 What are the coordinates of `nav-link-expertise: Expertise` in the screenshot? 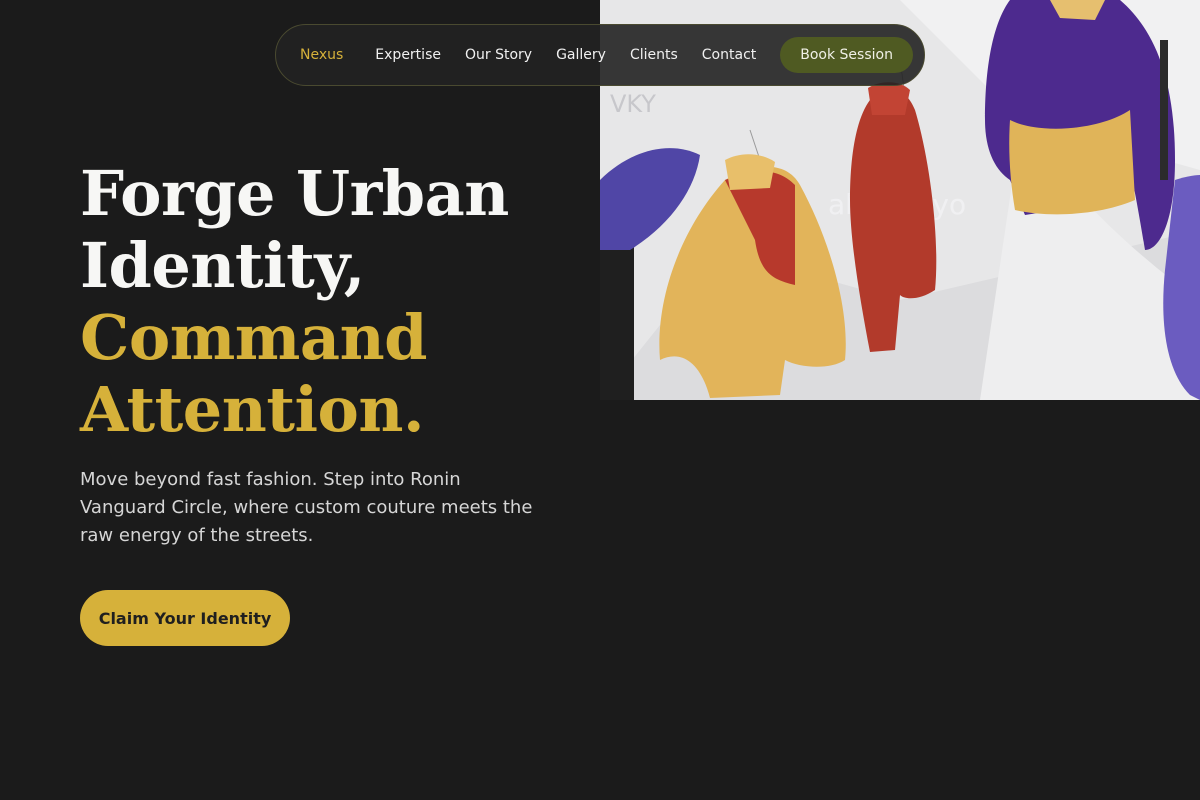 It's located at (408, 55).